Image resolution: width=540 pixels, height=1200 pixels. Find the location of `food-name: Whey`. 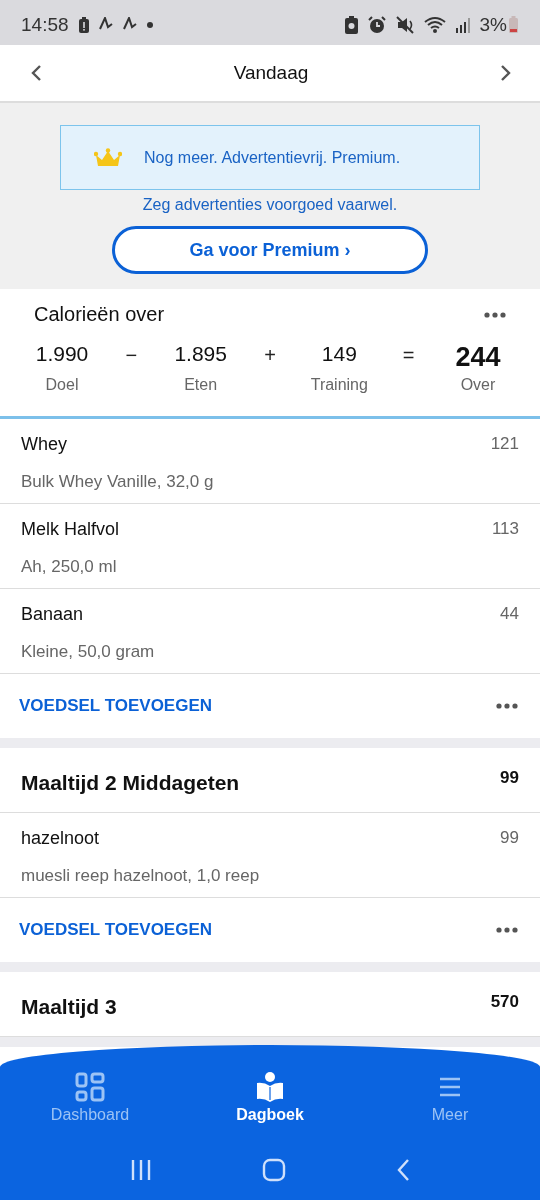

food-name: Whey is located at coordinates (44, 445).